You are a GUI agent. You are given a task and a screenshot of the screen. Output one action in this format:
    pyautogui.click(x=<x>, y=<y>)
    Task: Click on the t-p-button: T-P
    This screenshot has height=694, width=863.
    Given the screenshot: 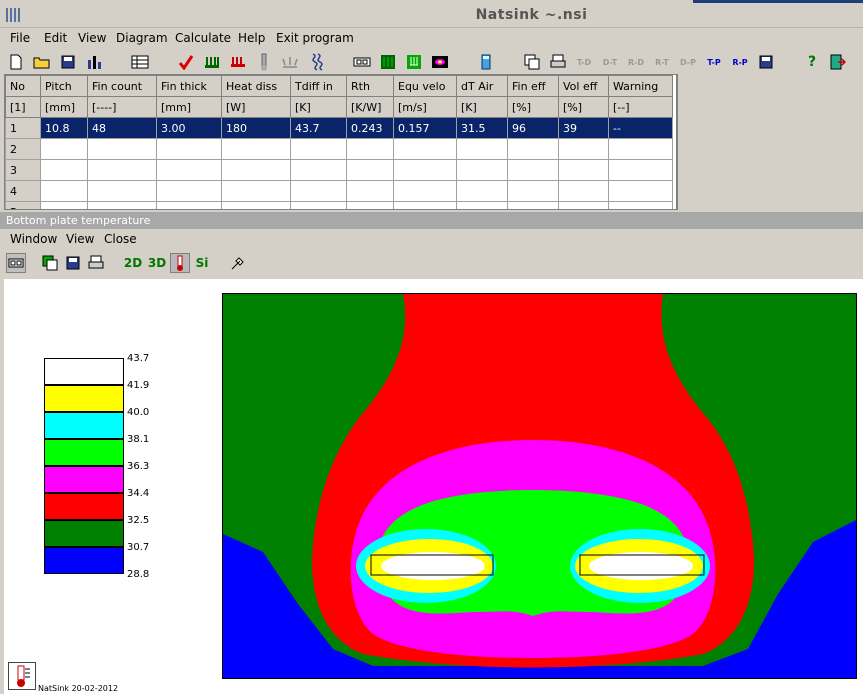 What is the action you would take?
    pyautogui.click(x=714, y=62)
    